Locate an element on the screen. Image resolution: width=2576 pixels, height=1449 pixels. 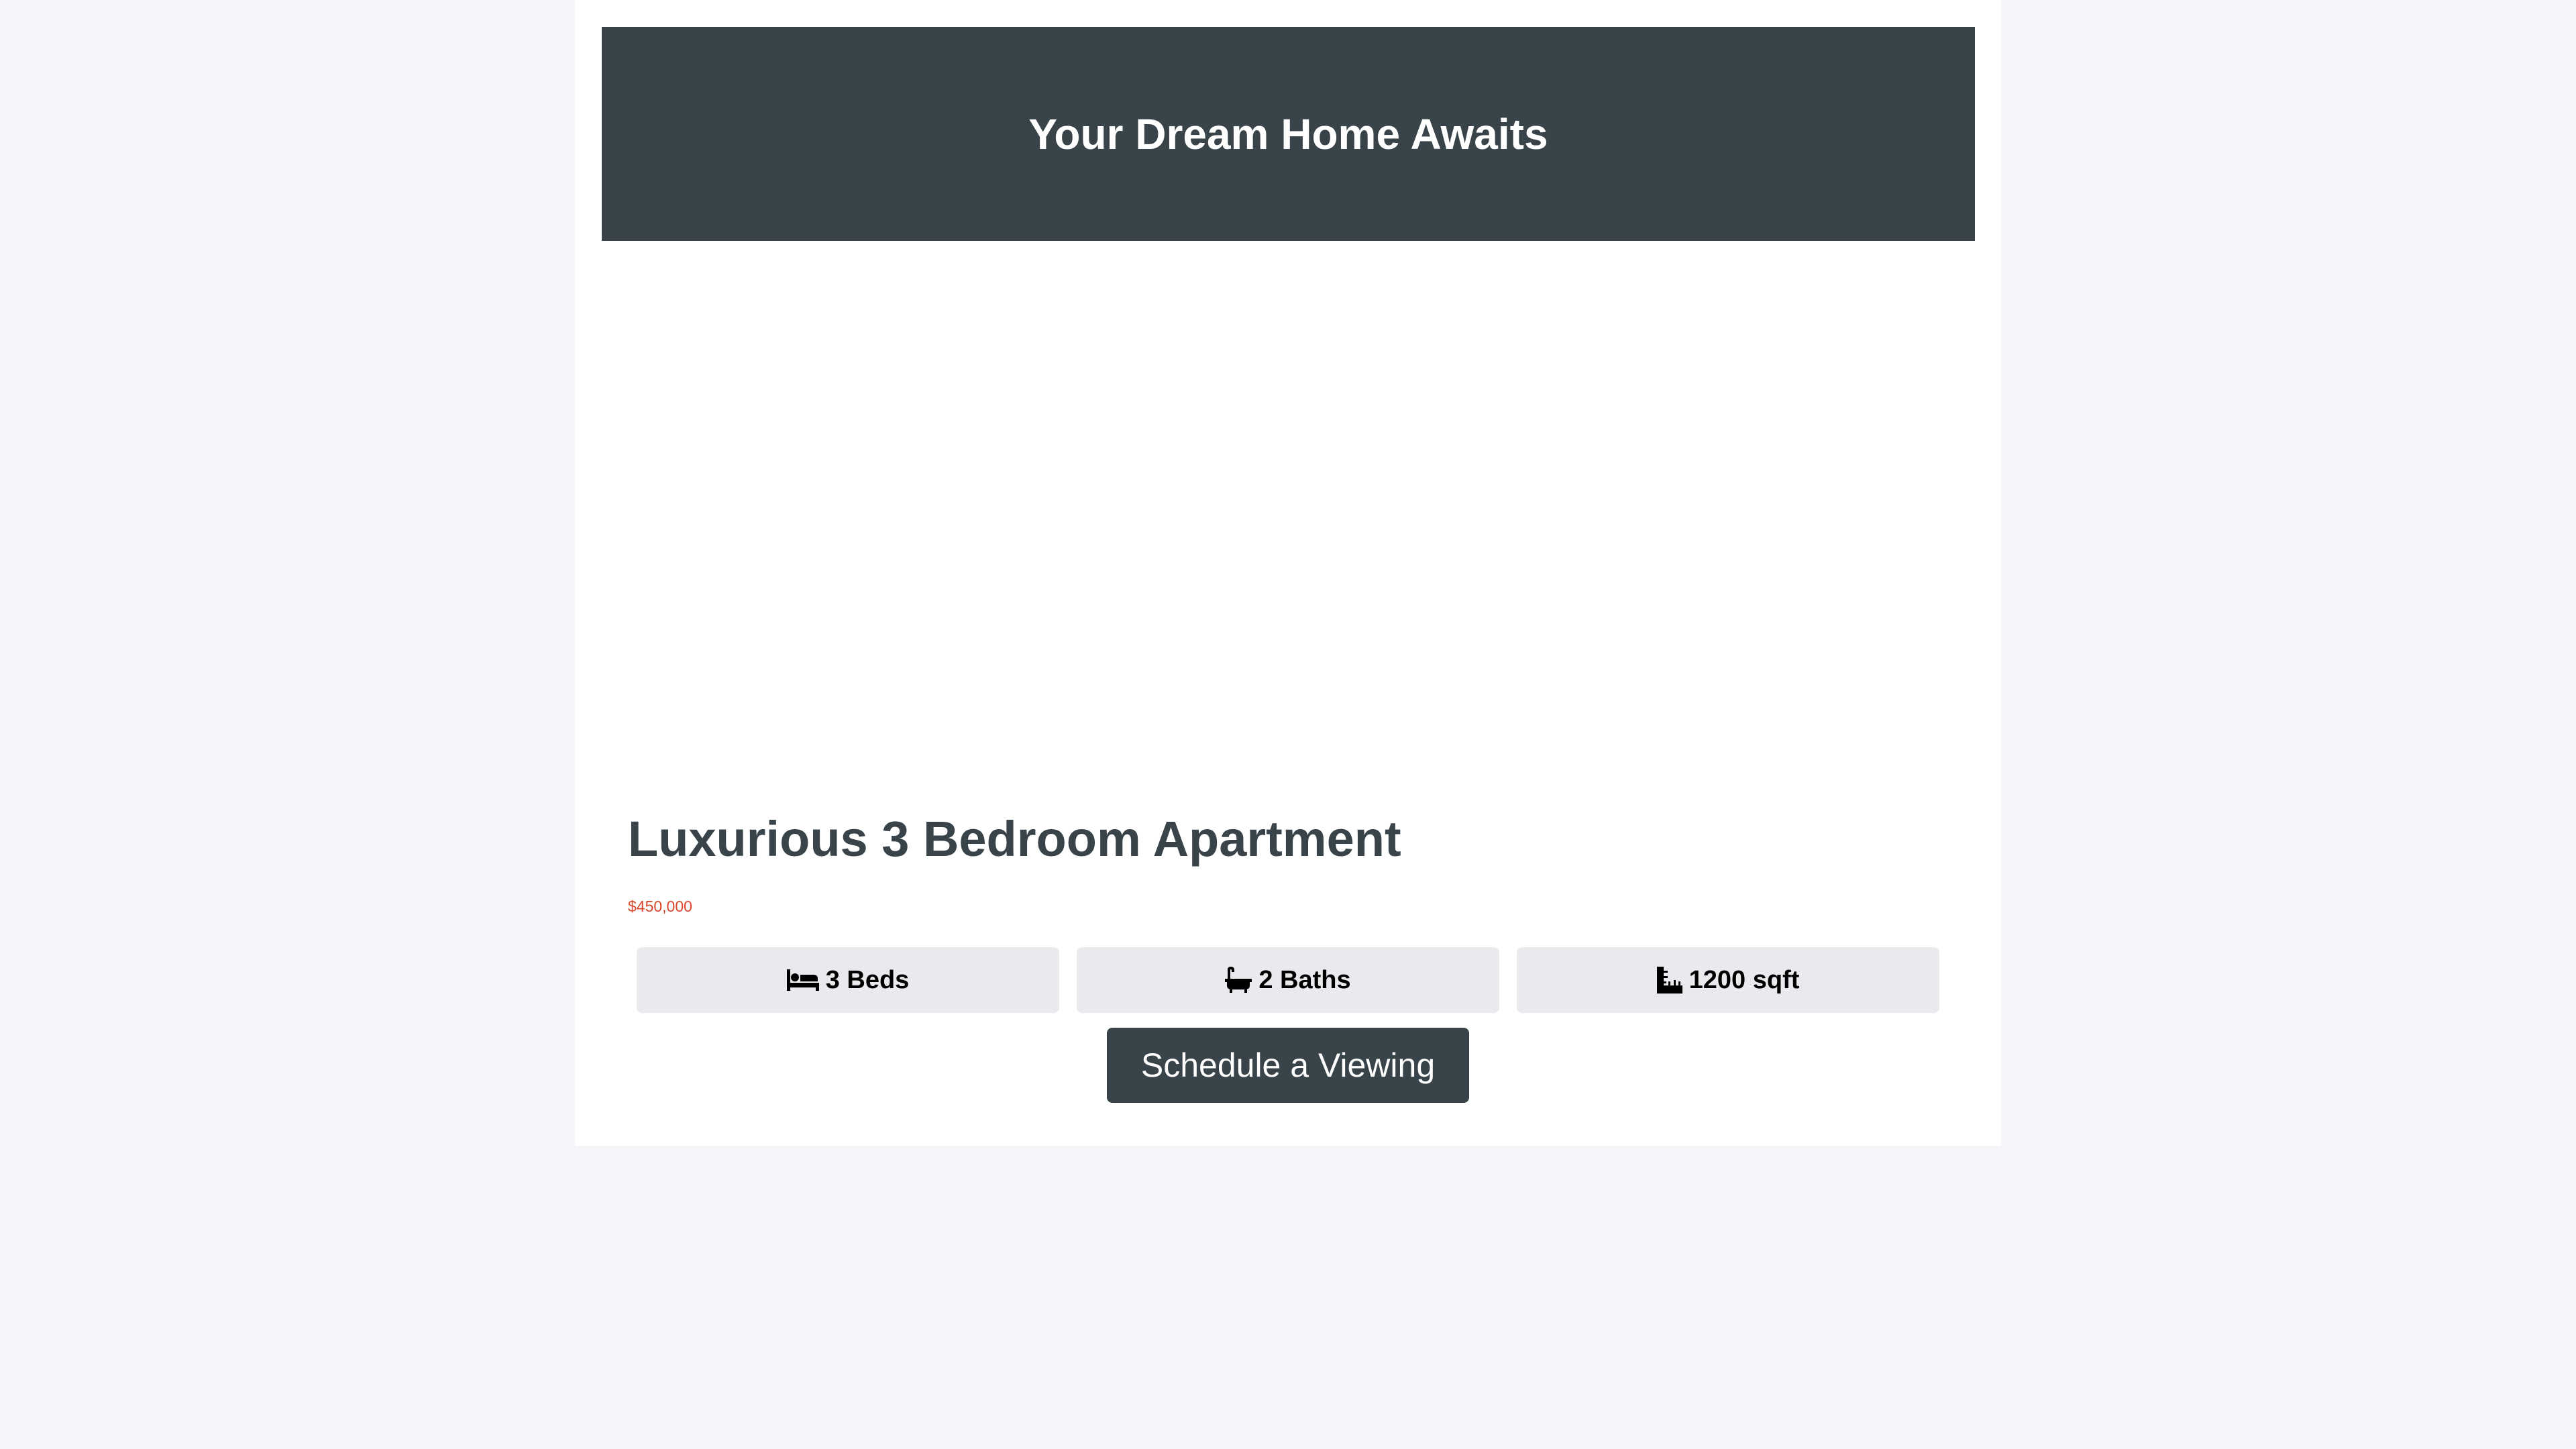
feature-label: 2 Baths is located at coordinates (1304, 979).